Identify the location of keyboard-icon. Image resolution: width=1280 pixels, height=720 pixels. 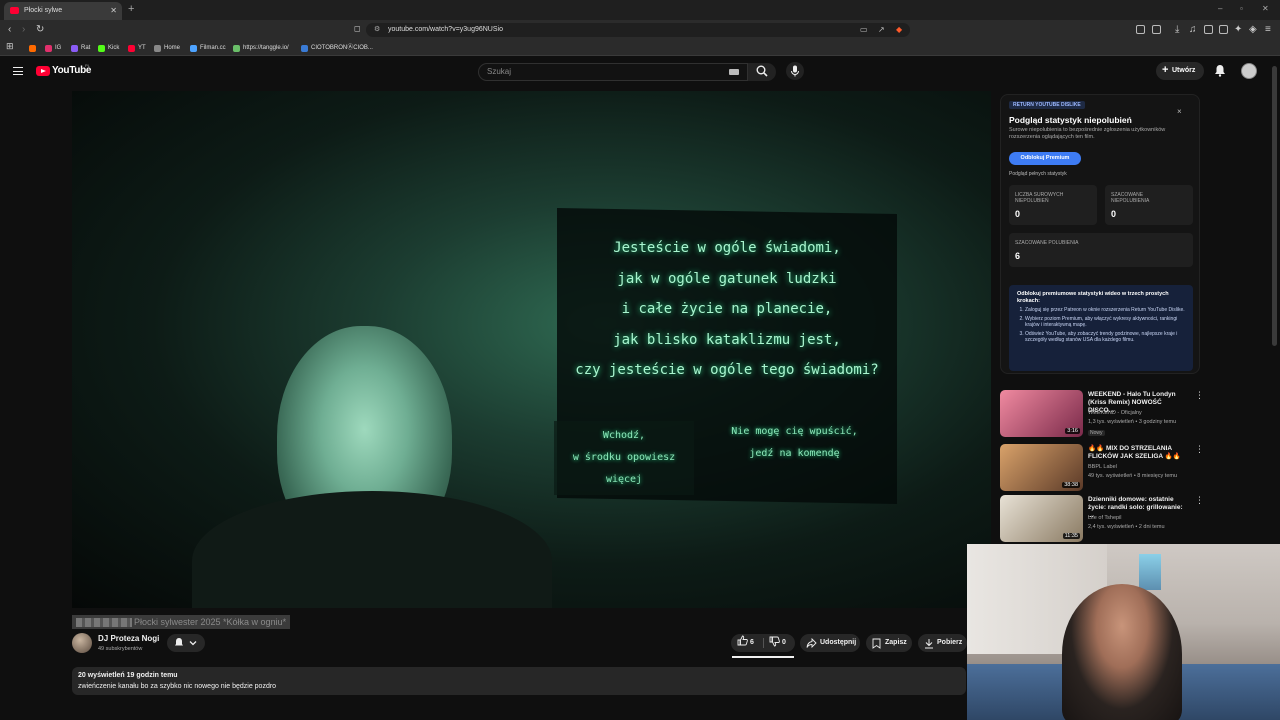
(734, 72).